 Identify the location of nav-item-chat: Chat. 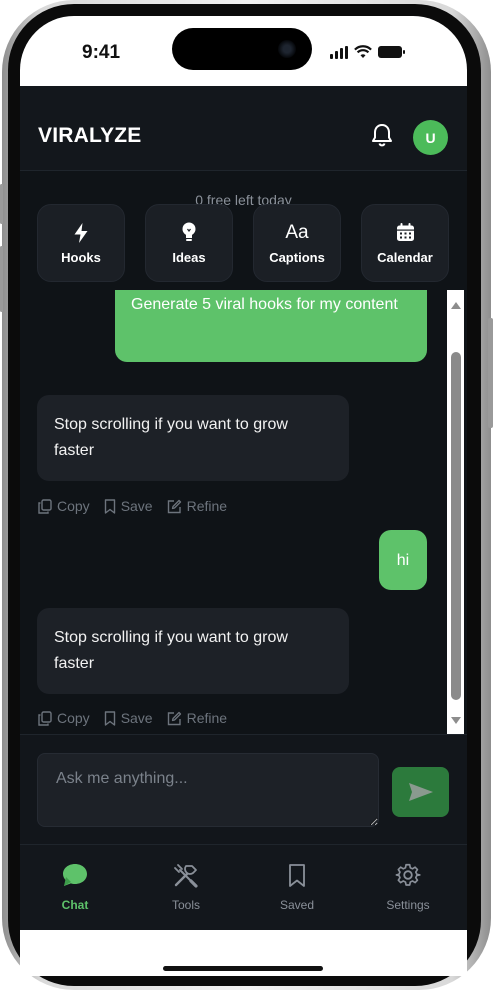
(75, 886).